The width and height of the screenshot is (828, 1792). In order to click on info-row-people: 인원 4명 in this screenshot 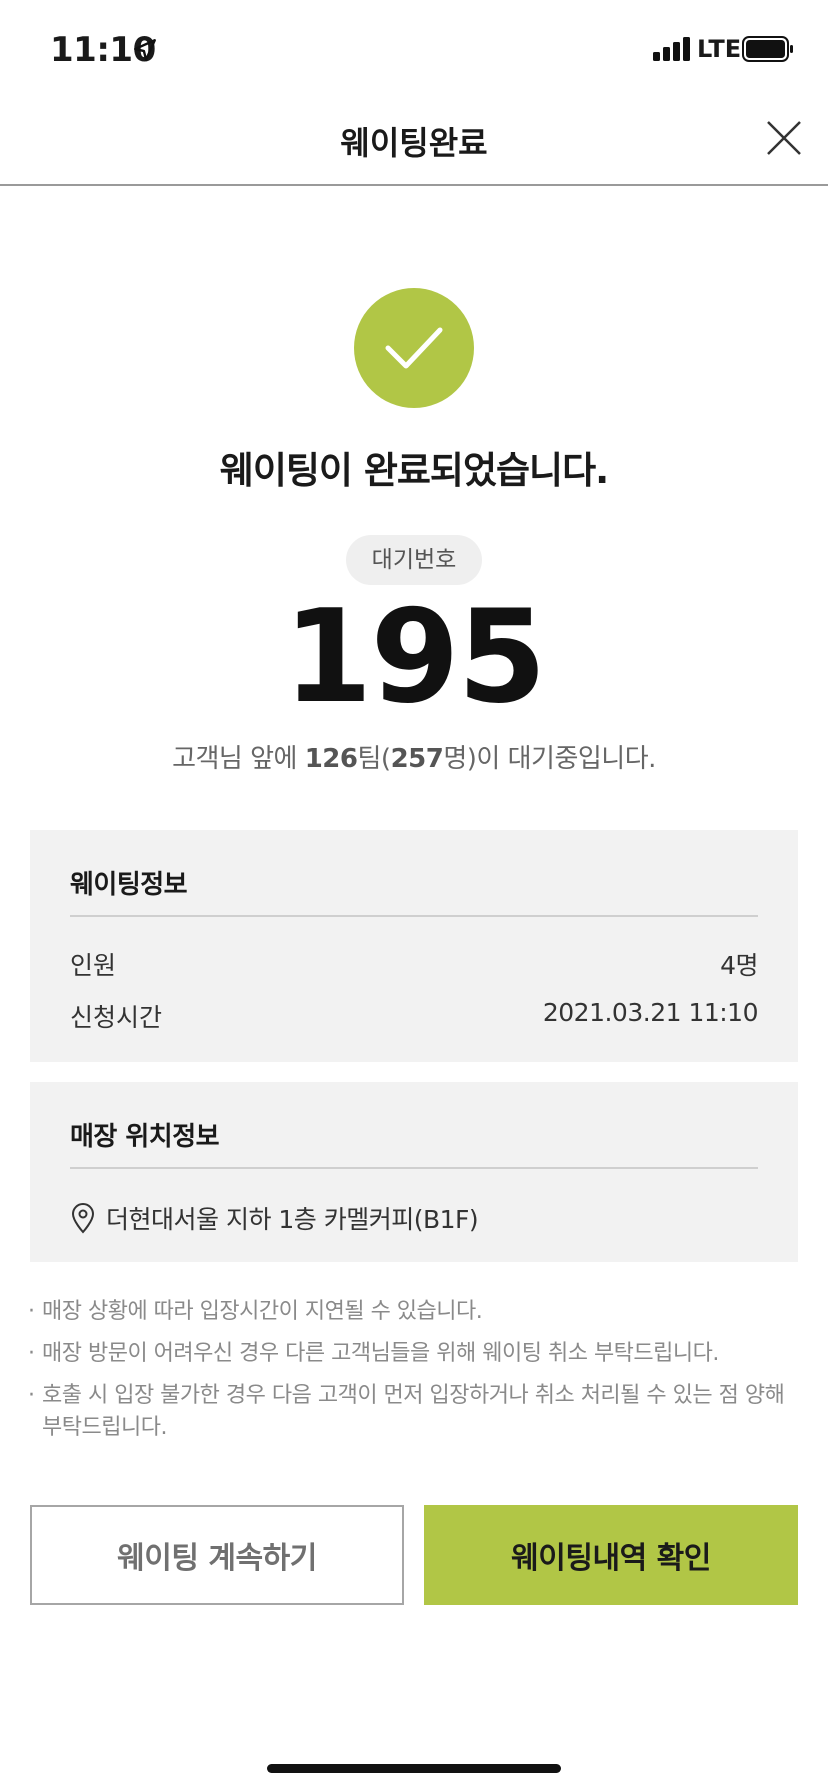, I will do `click(414, 964)`.